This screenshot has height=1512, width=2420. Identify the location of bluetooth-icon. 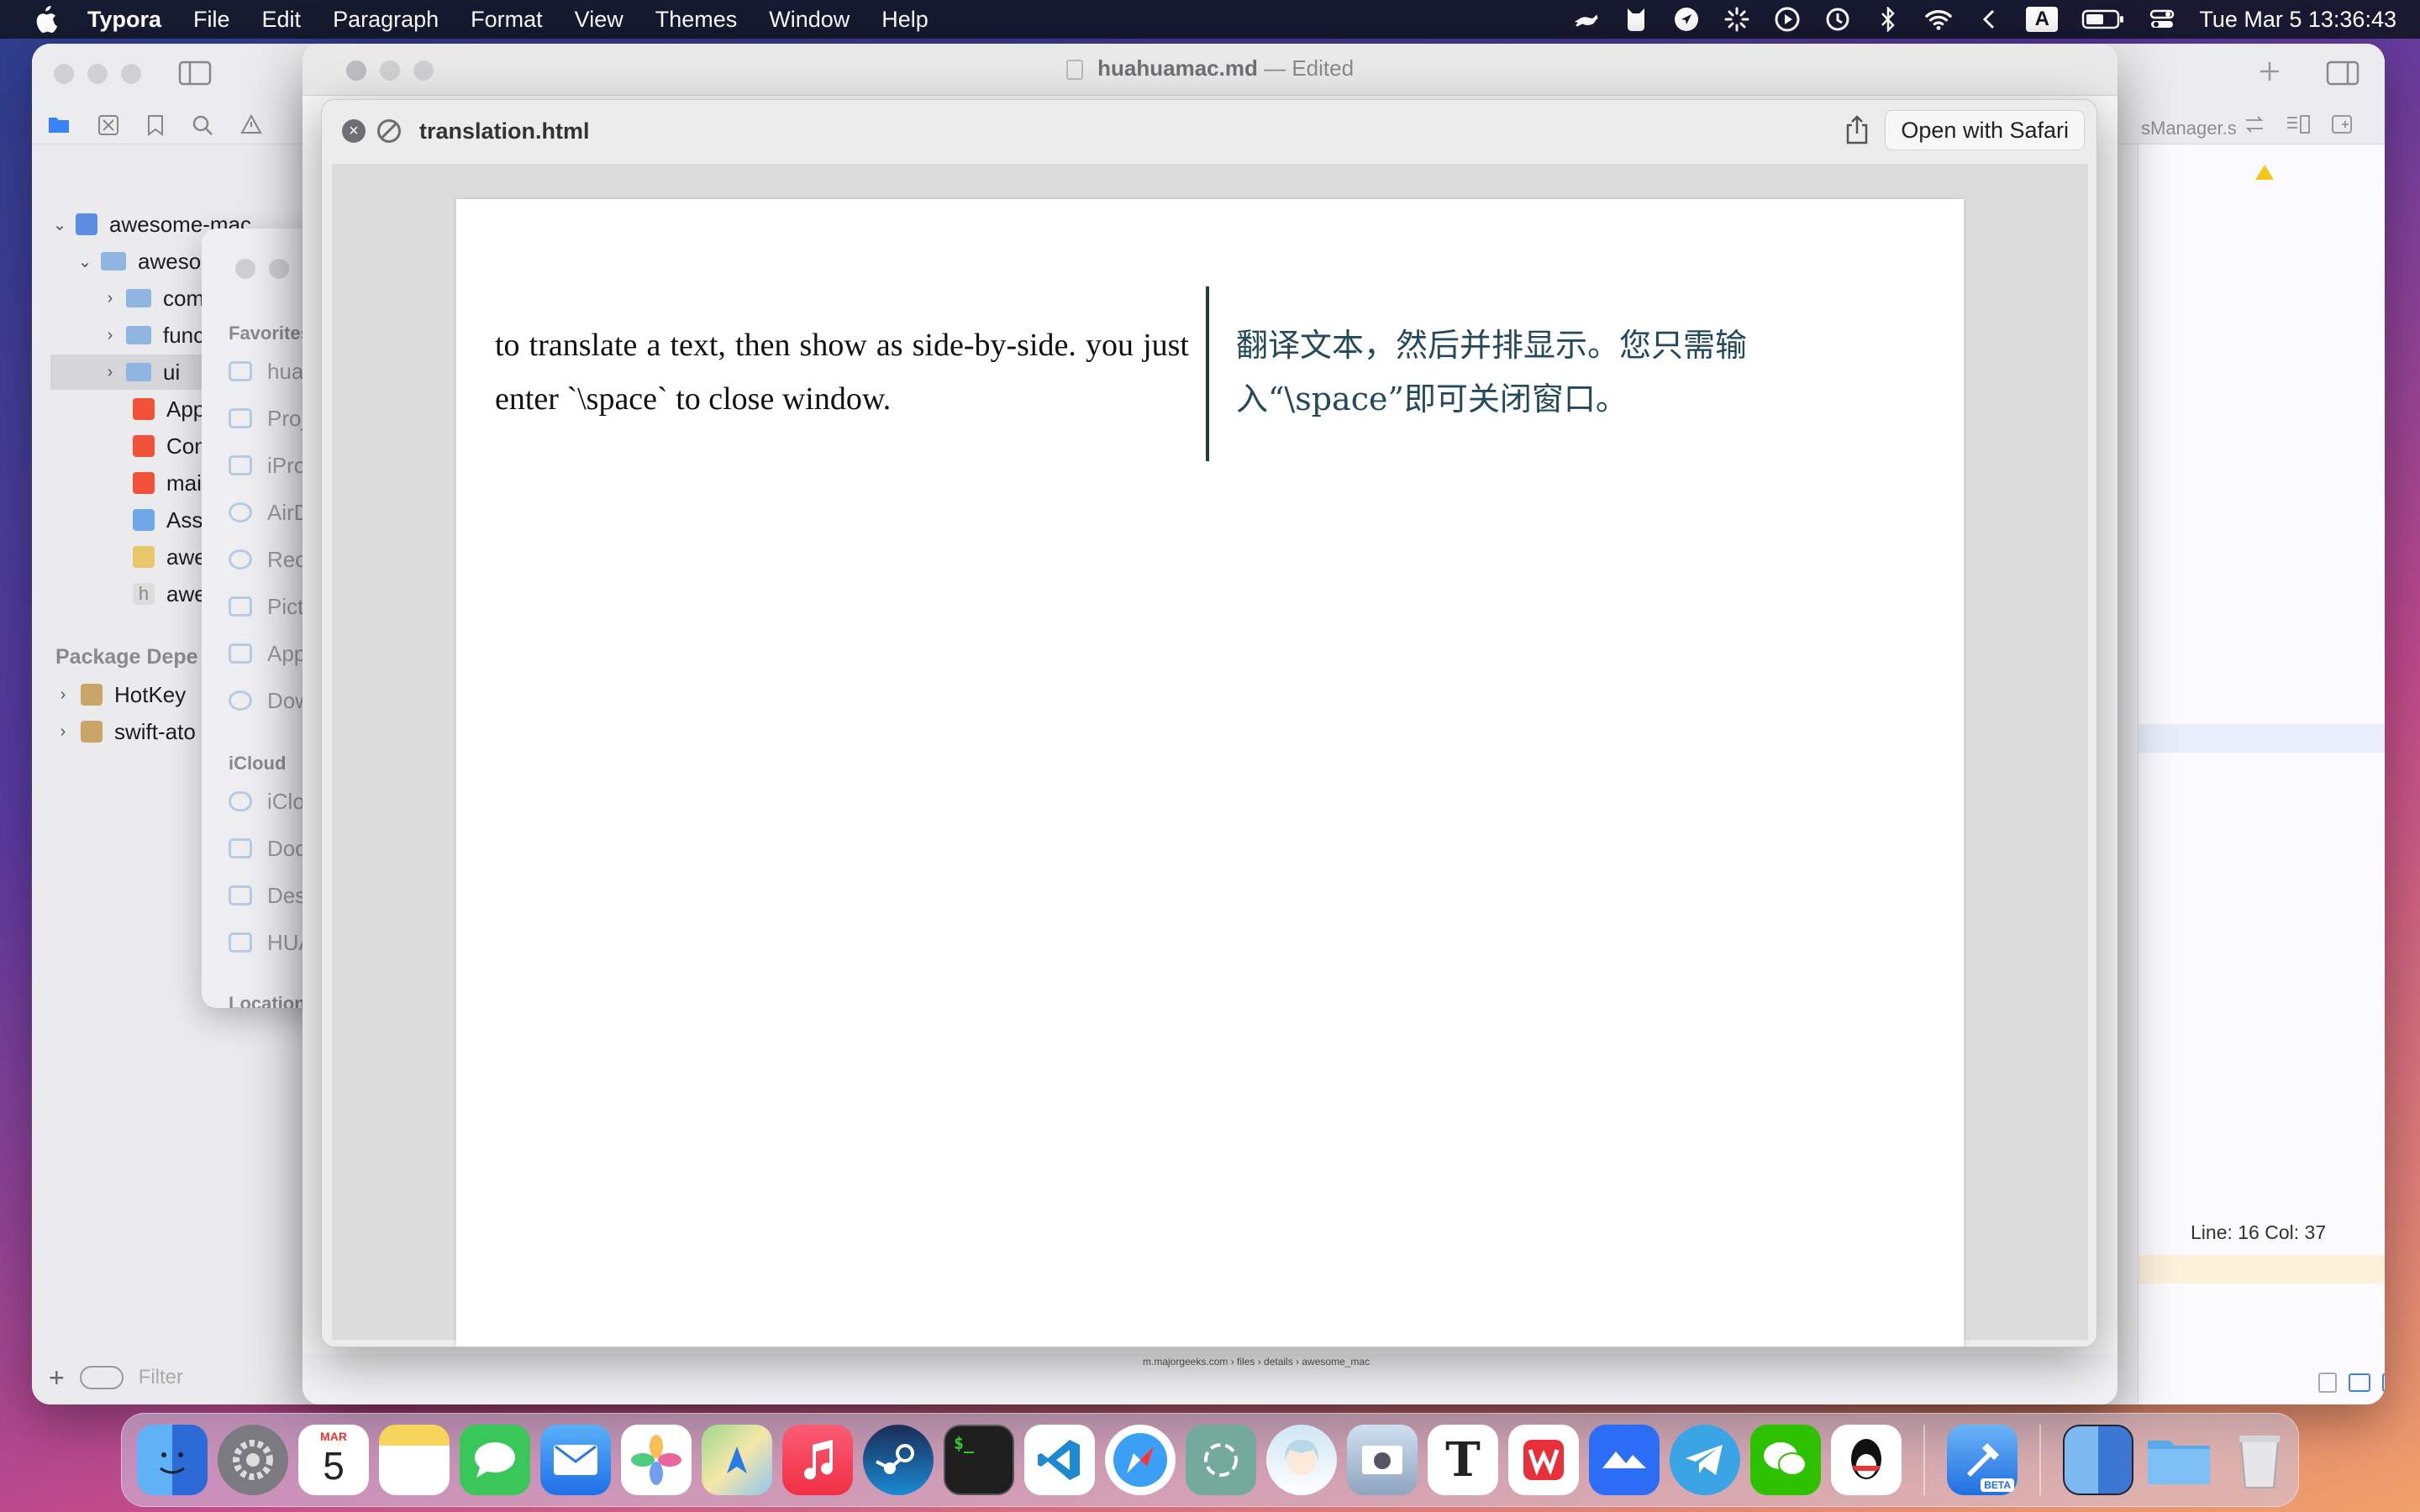
(1888, 19).